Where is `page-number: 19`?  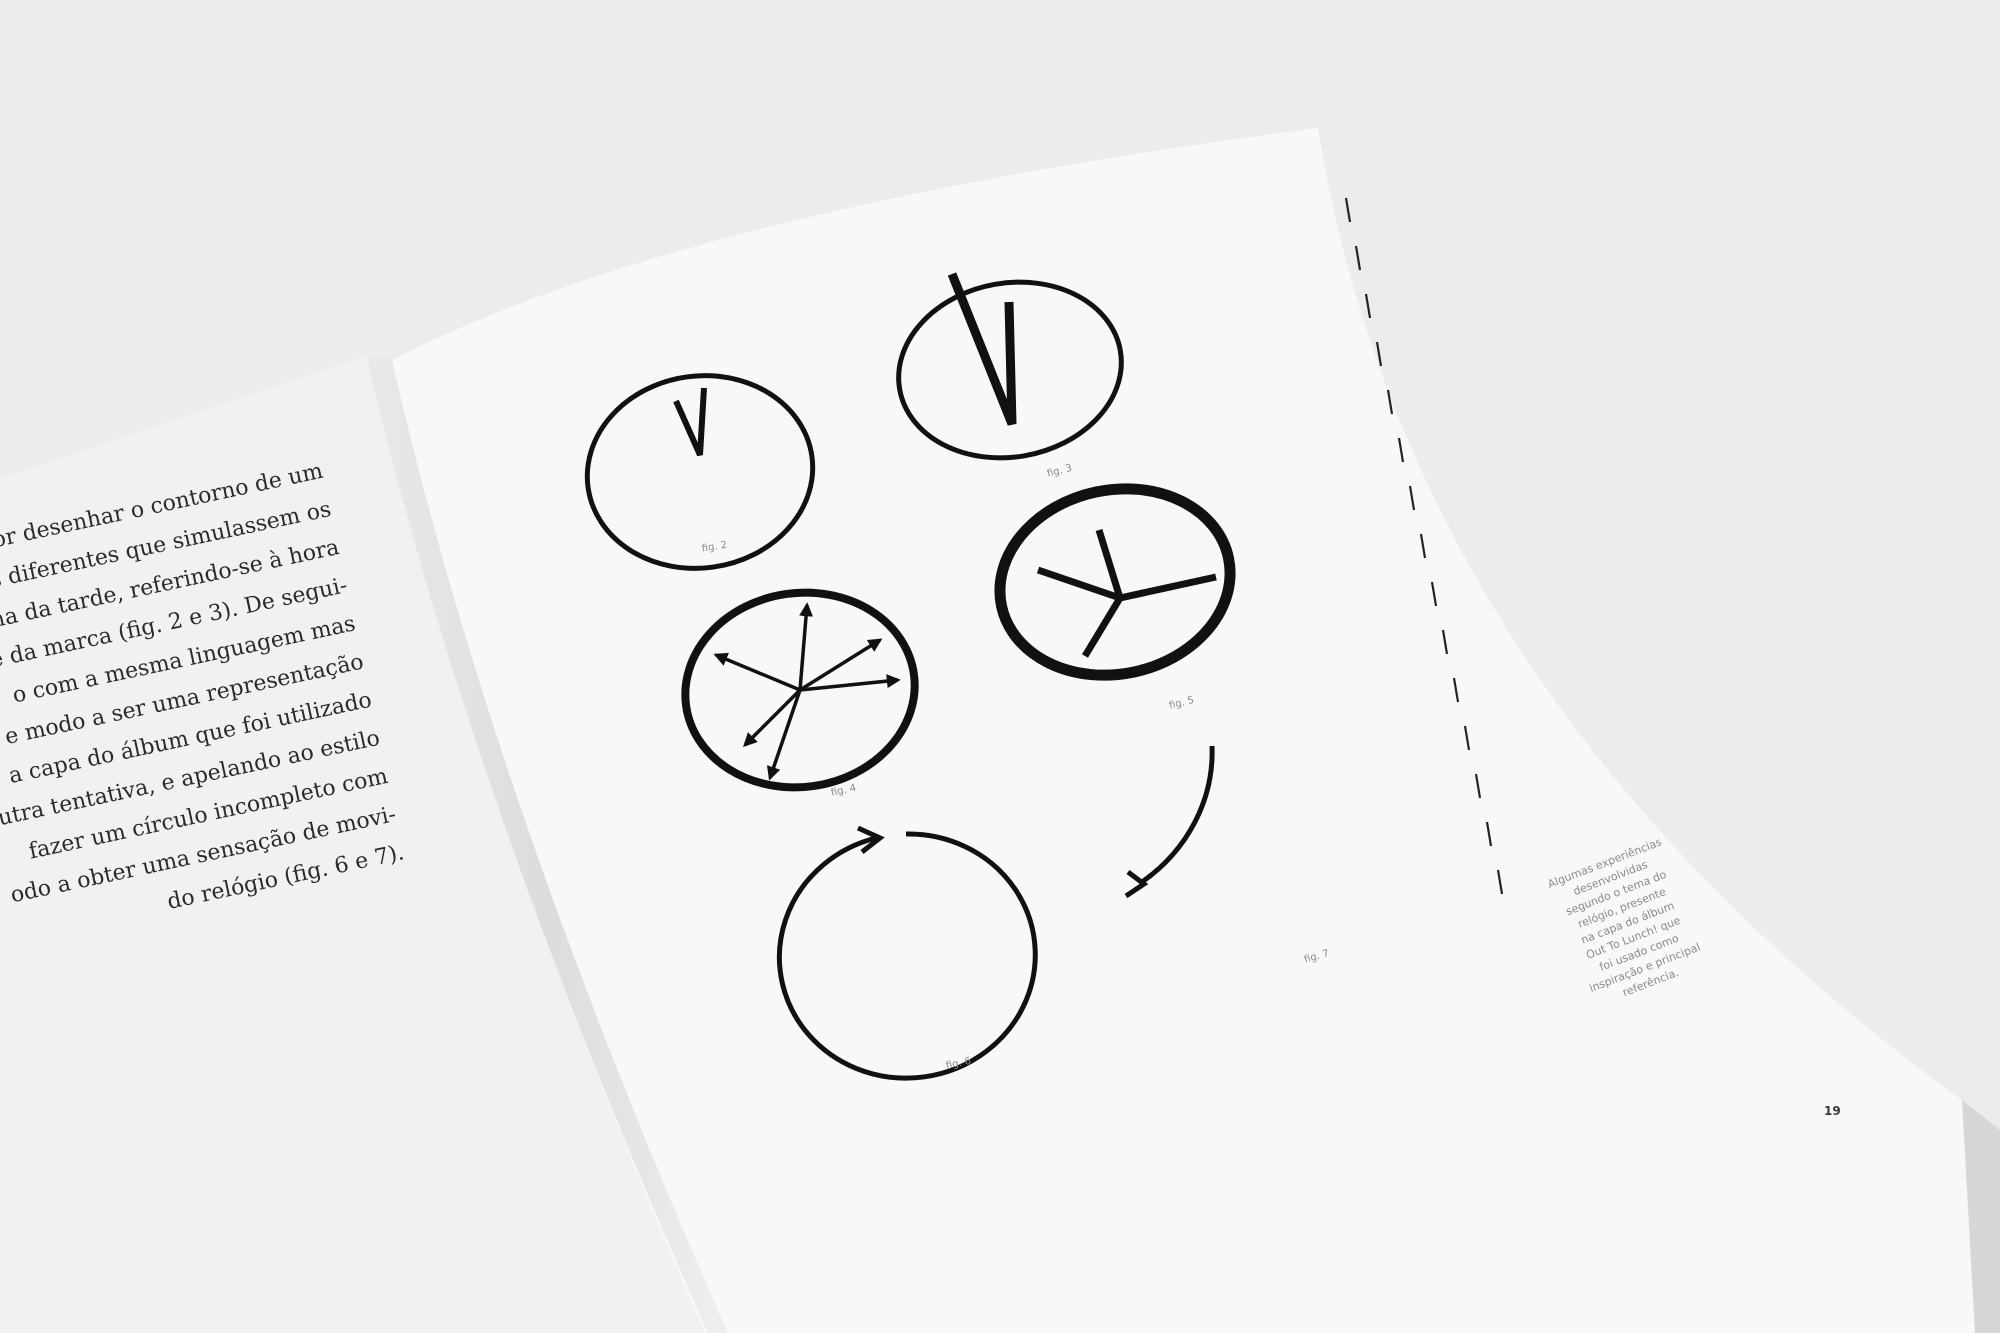 page-number: 19 is located at coordinates (1832, 1111).